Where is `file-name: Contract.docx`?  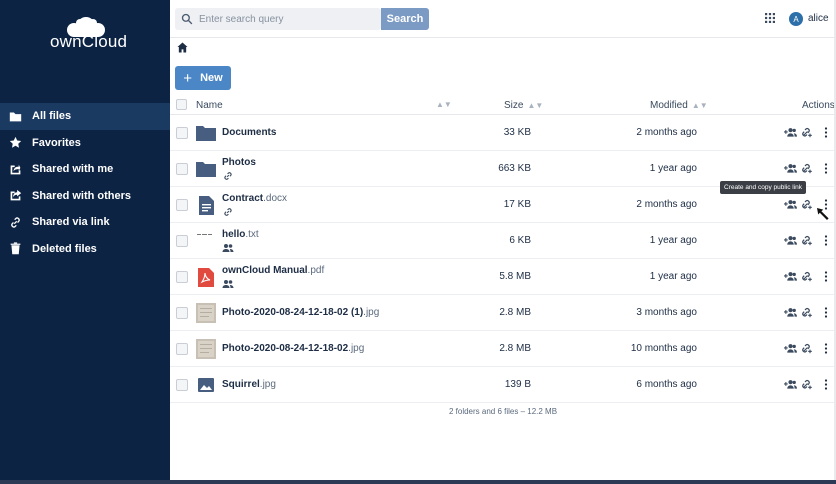
file-name: Contract.docx is located at coordinates (254, 198).